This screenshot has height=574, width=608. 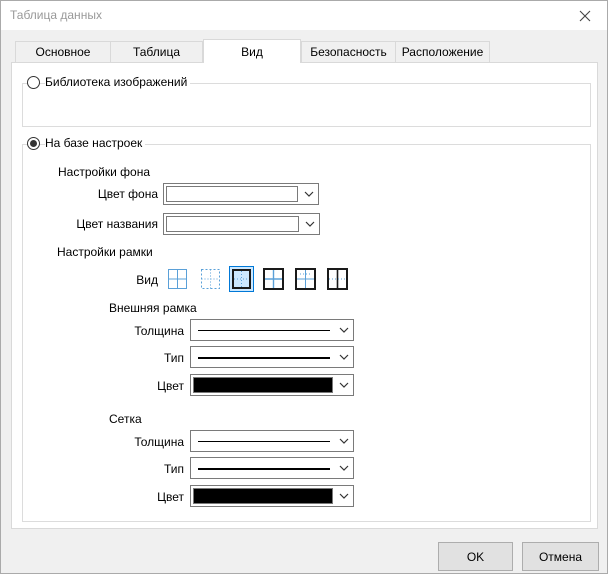 I want to click on tab-label: Таблица, so click(x=156, y=52).